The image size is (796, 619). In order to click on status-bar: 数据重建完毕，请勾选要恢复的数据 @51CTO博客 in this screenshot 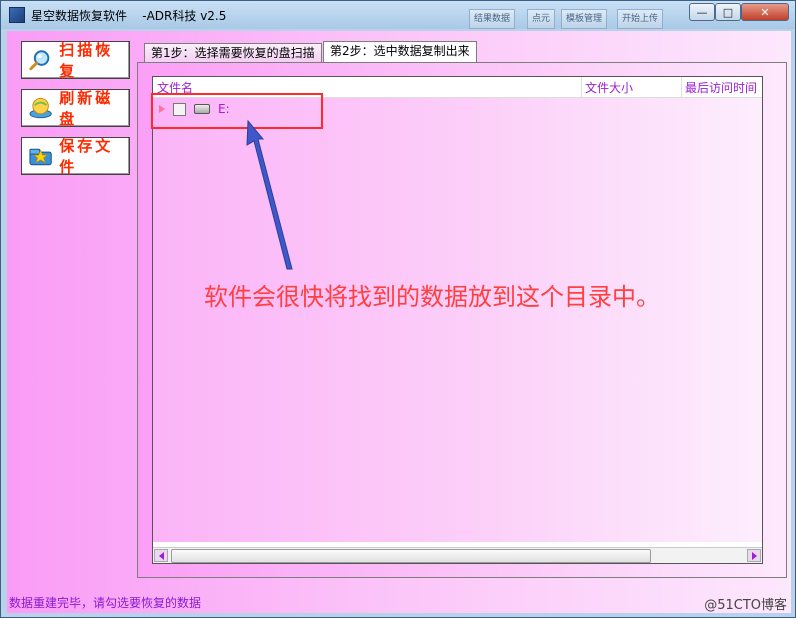, I will do `click(398, 603)`.